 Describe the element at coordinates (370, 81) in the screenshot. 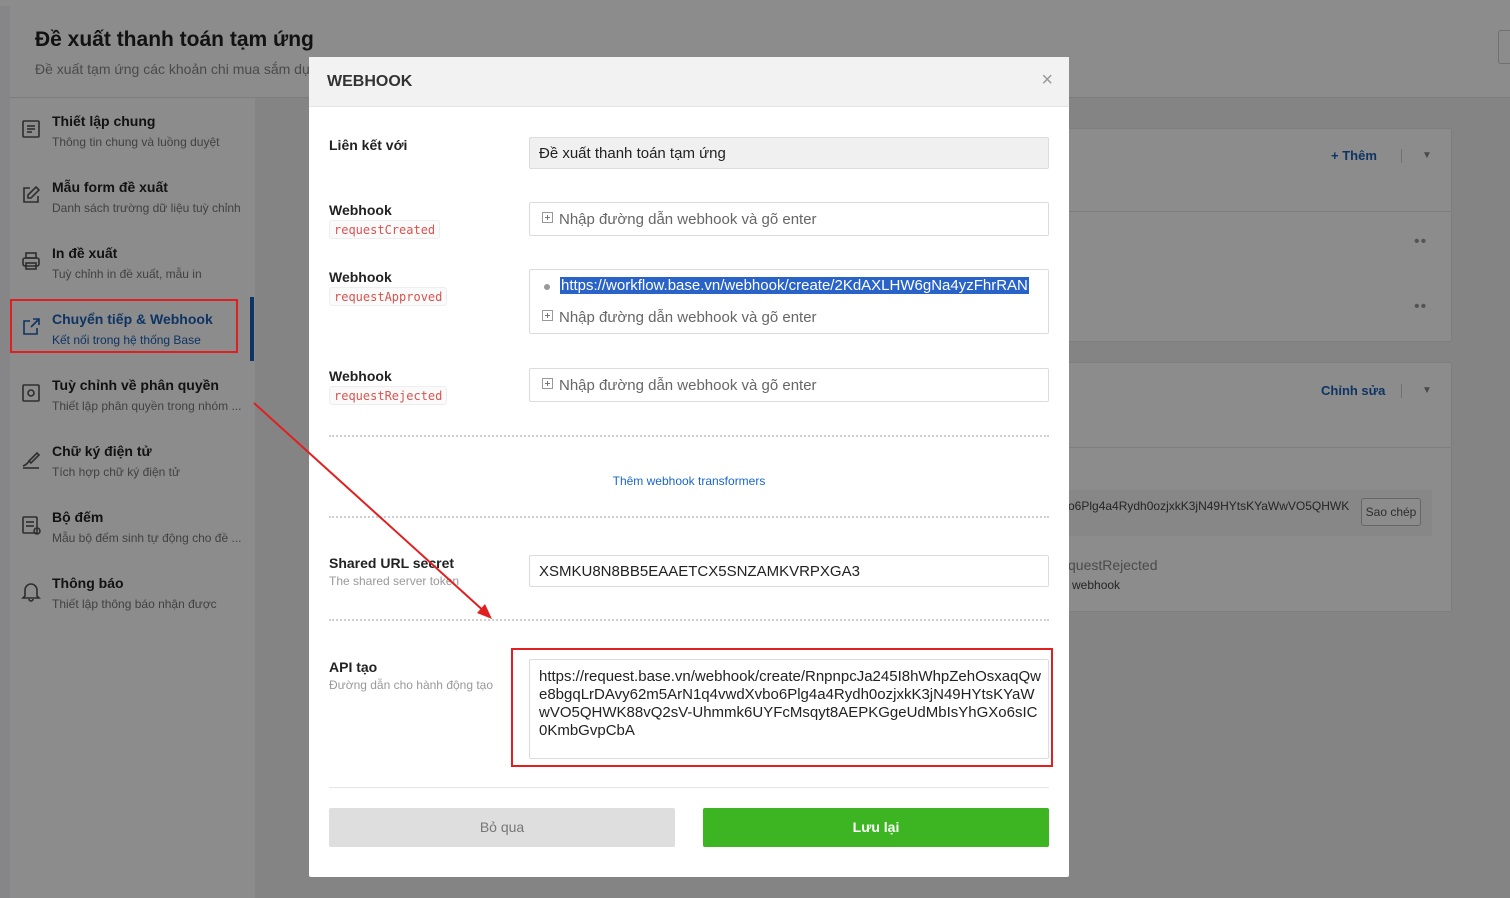

I see `modal-title: WEBHOOK` at that location.